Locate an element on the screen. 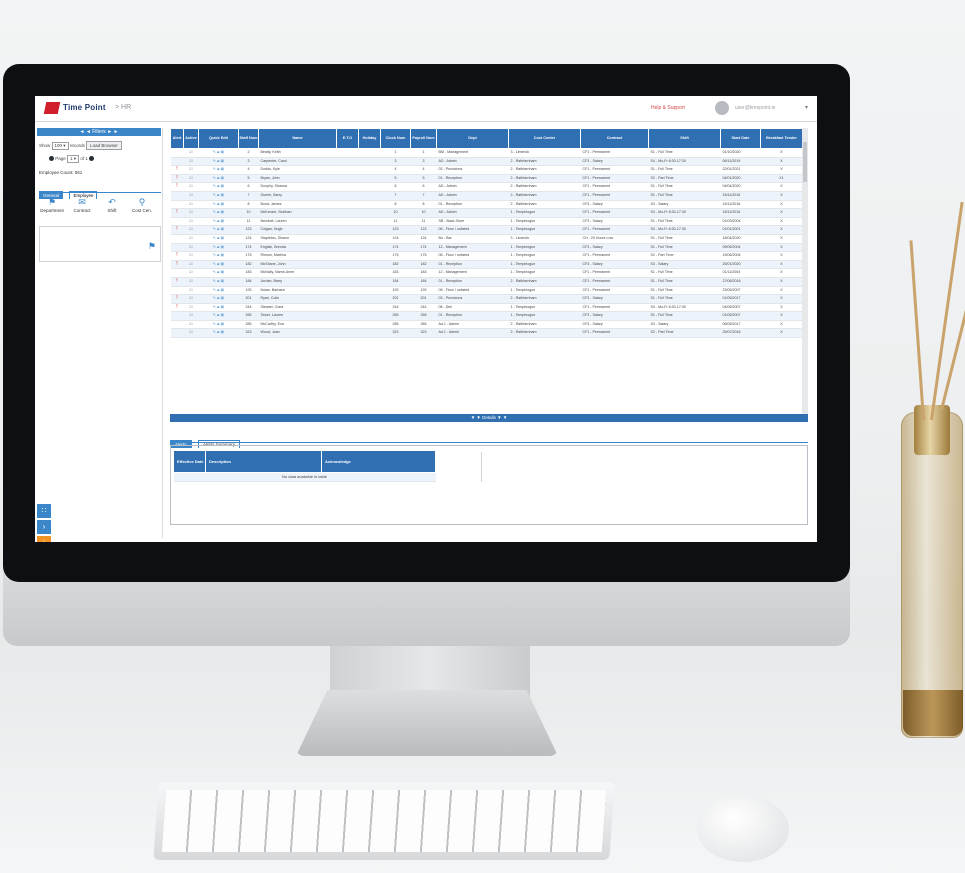 Image resolution: width=965 pixels, height=873 pixels. column-header: Breakfast Tender is located at coordinates (781, 138).